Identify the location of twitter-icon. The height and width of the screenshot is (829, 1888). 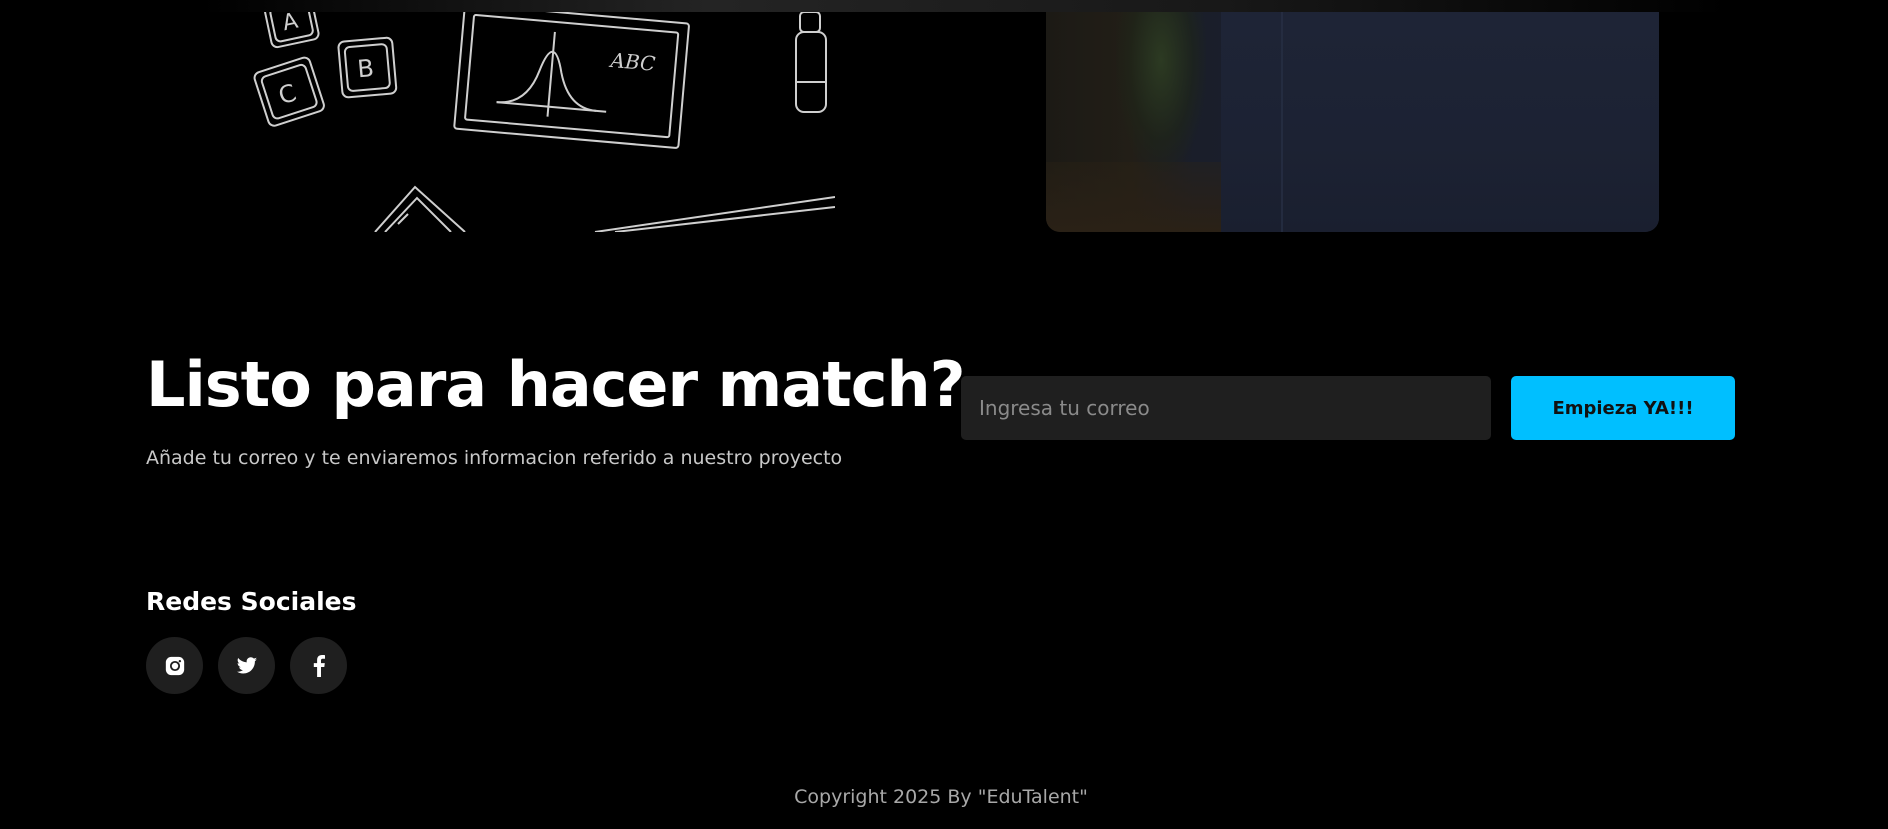
(246, 665).